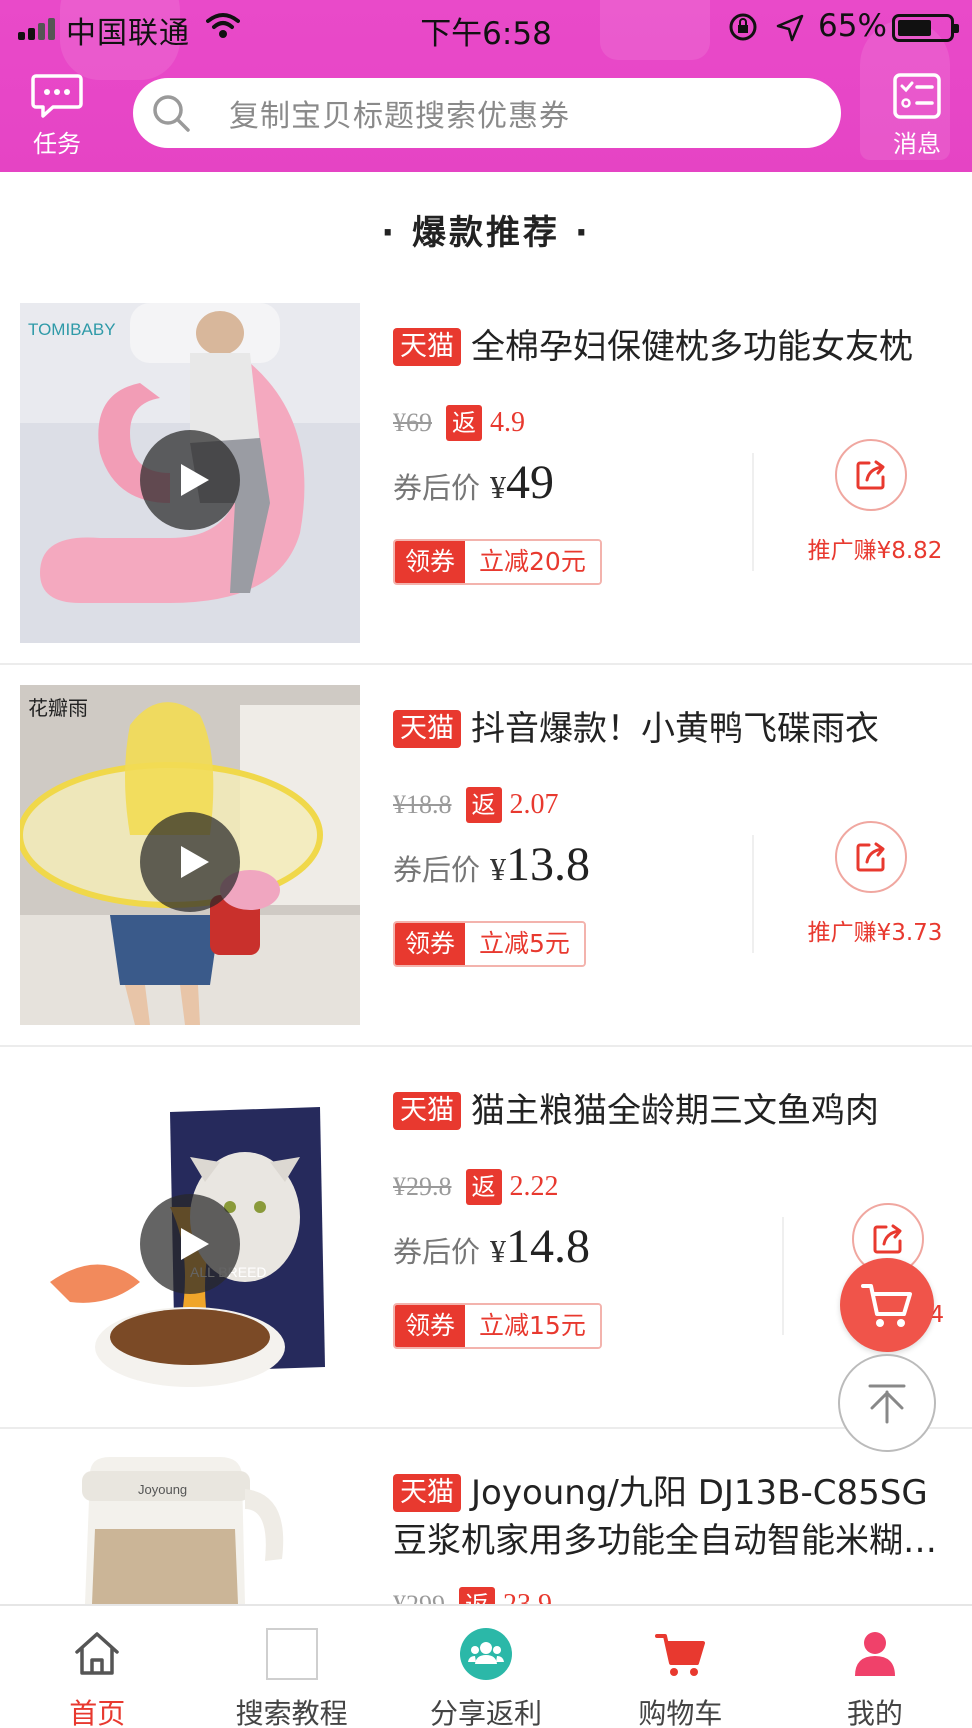  What do you see at coordinates (875, 930) in the screenshot?
I see `promotion-earnings: 推广赚¥3.73` at bounding box center [875, 930].